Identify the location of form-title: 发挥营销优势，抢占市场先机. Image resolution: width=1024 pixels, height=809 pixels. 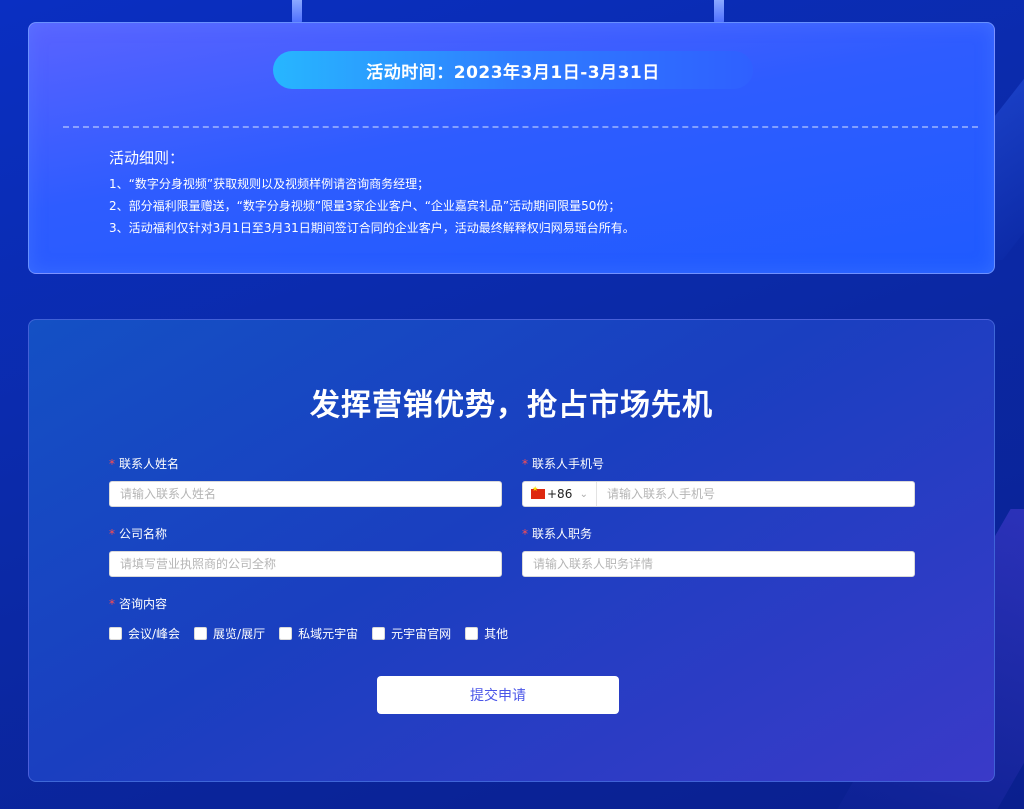
(511, 405).